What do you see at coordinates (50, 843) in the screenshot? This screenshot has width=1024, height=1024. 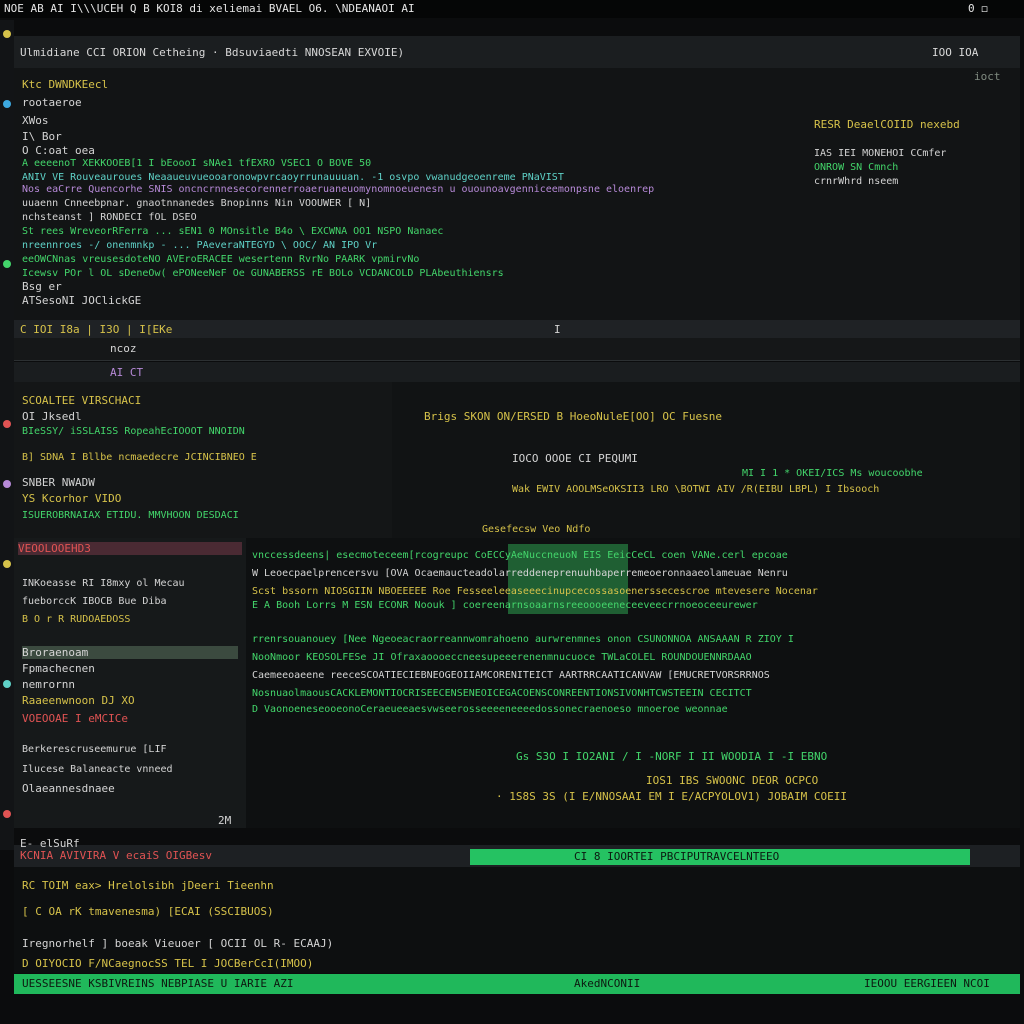 I see `terminal-header: E- elSuRf` at bounding box center [50, 843].